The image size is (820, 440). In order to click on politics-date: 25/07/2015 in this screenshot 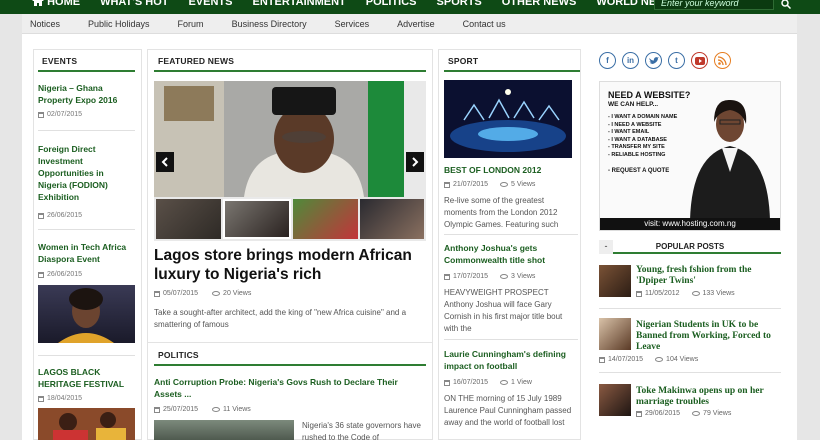, I will do `click(181, 409)`.